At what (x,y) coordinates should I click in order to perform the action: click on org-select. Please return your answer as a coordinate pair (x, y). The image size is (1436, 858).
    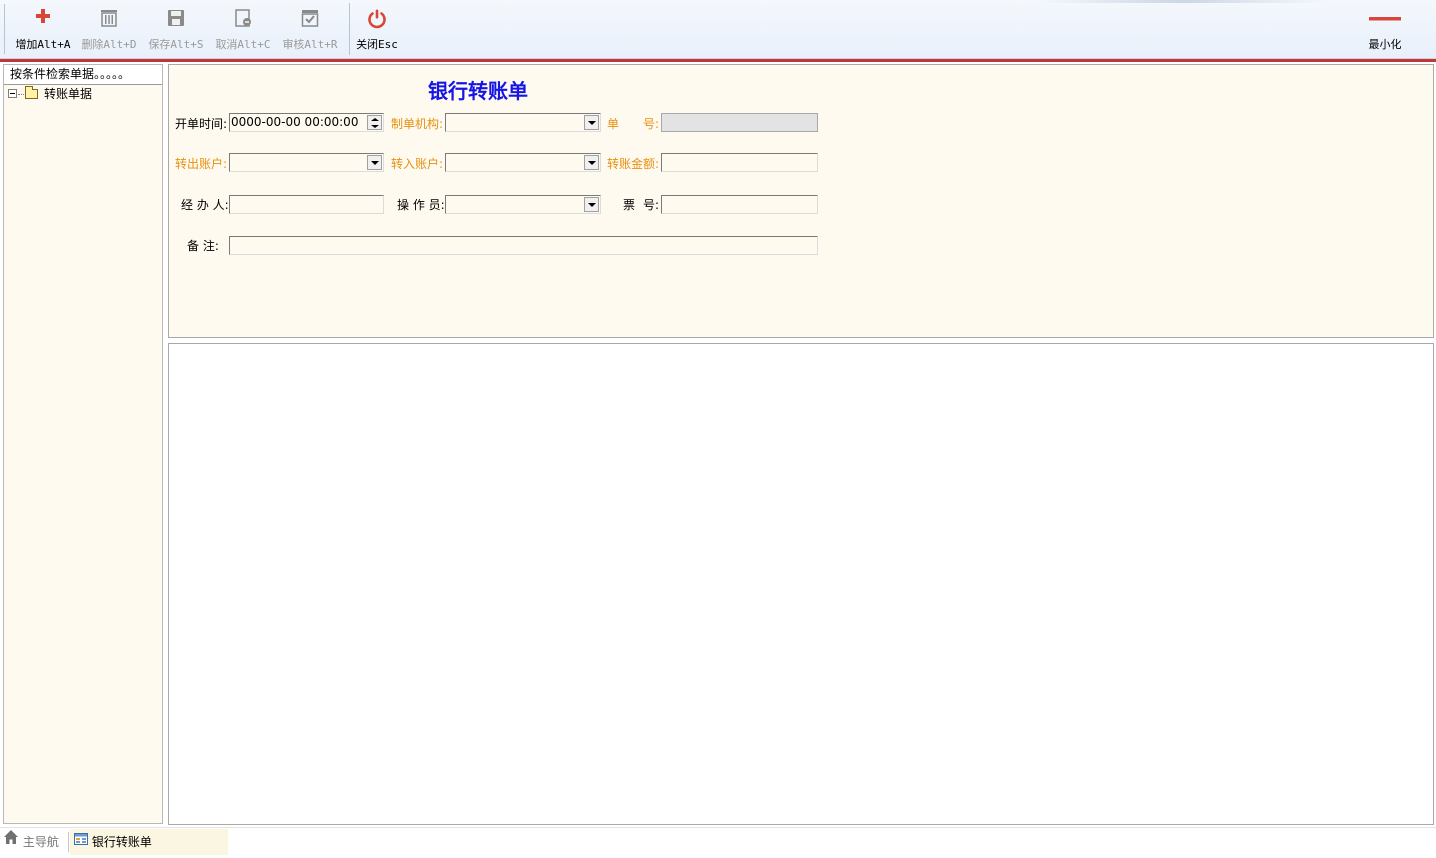
    Looking at the image, I should click on (523, 122).